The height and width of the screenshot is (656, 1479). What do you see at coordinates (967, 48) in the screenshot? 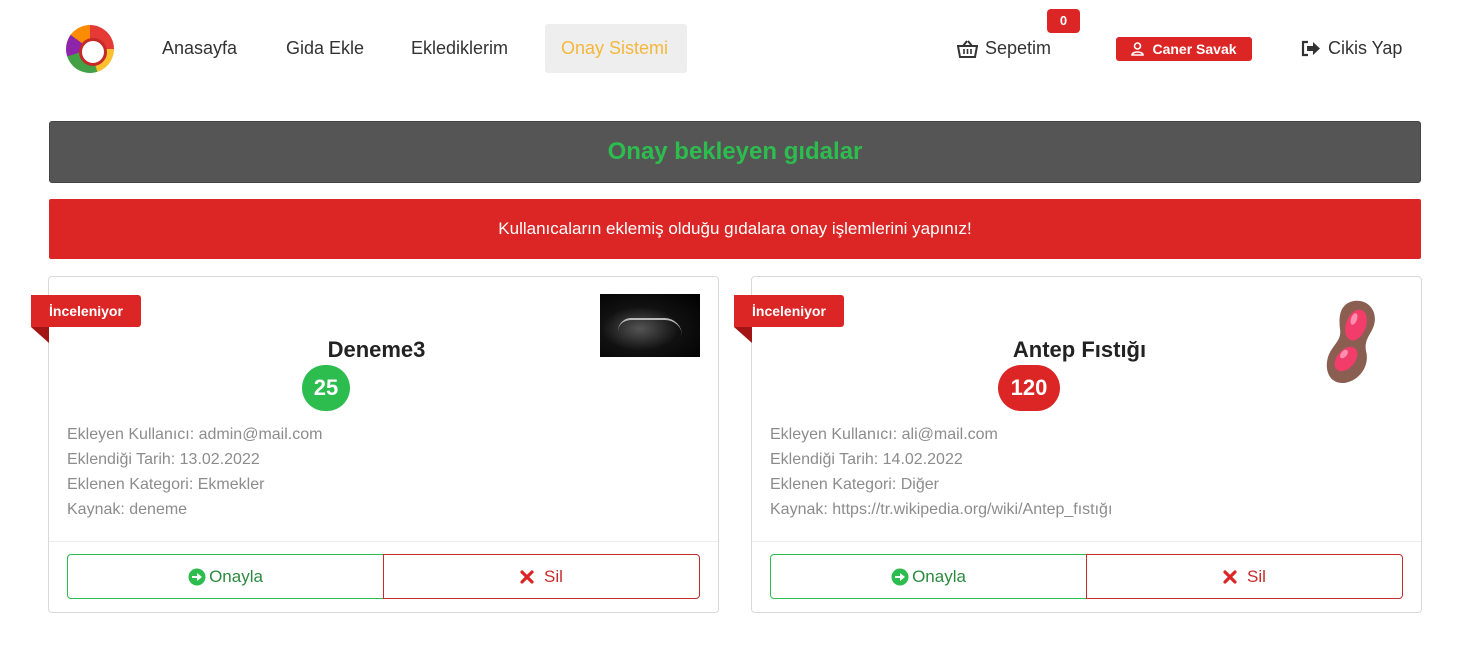
I see `basket-icon` at bounding box center [967, 48].